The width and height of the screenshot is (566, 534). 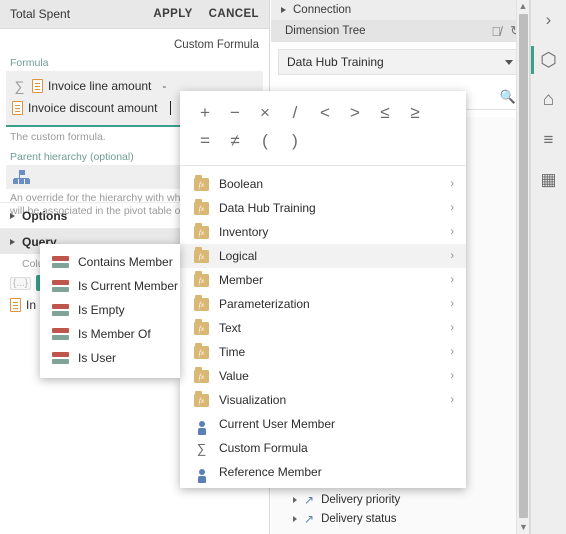 I want to click on rail-item-list: ≡, so click(x=548, y=140).